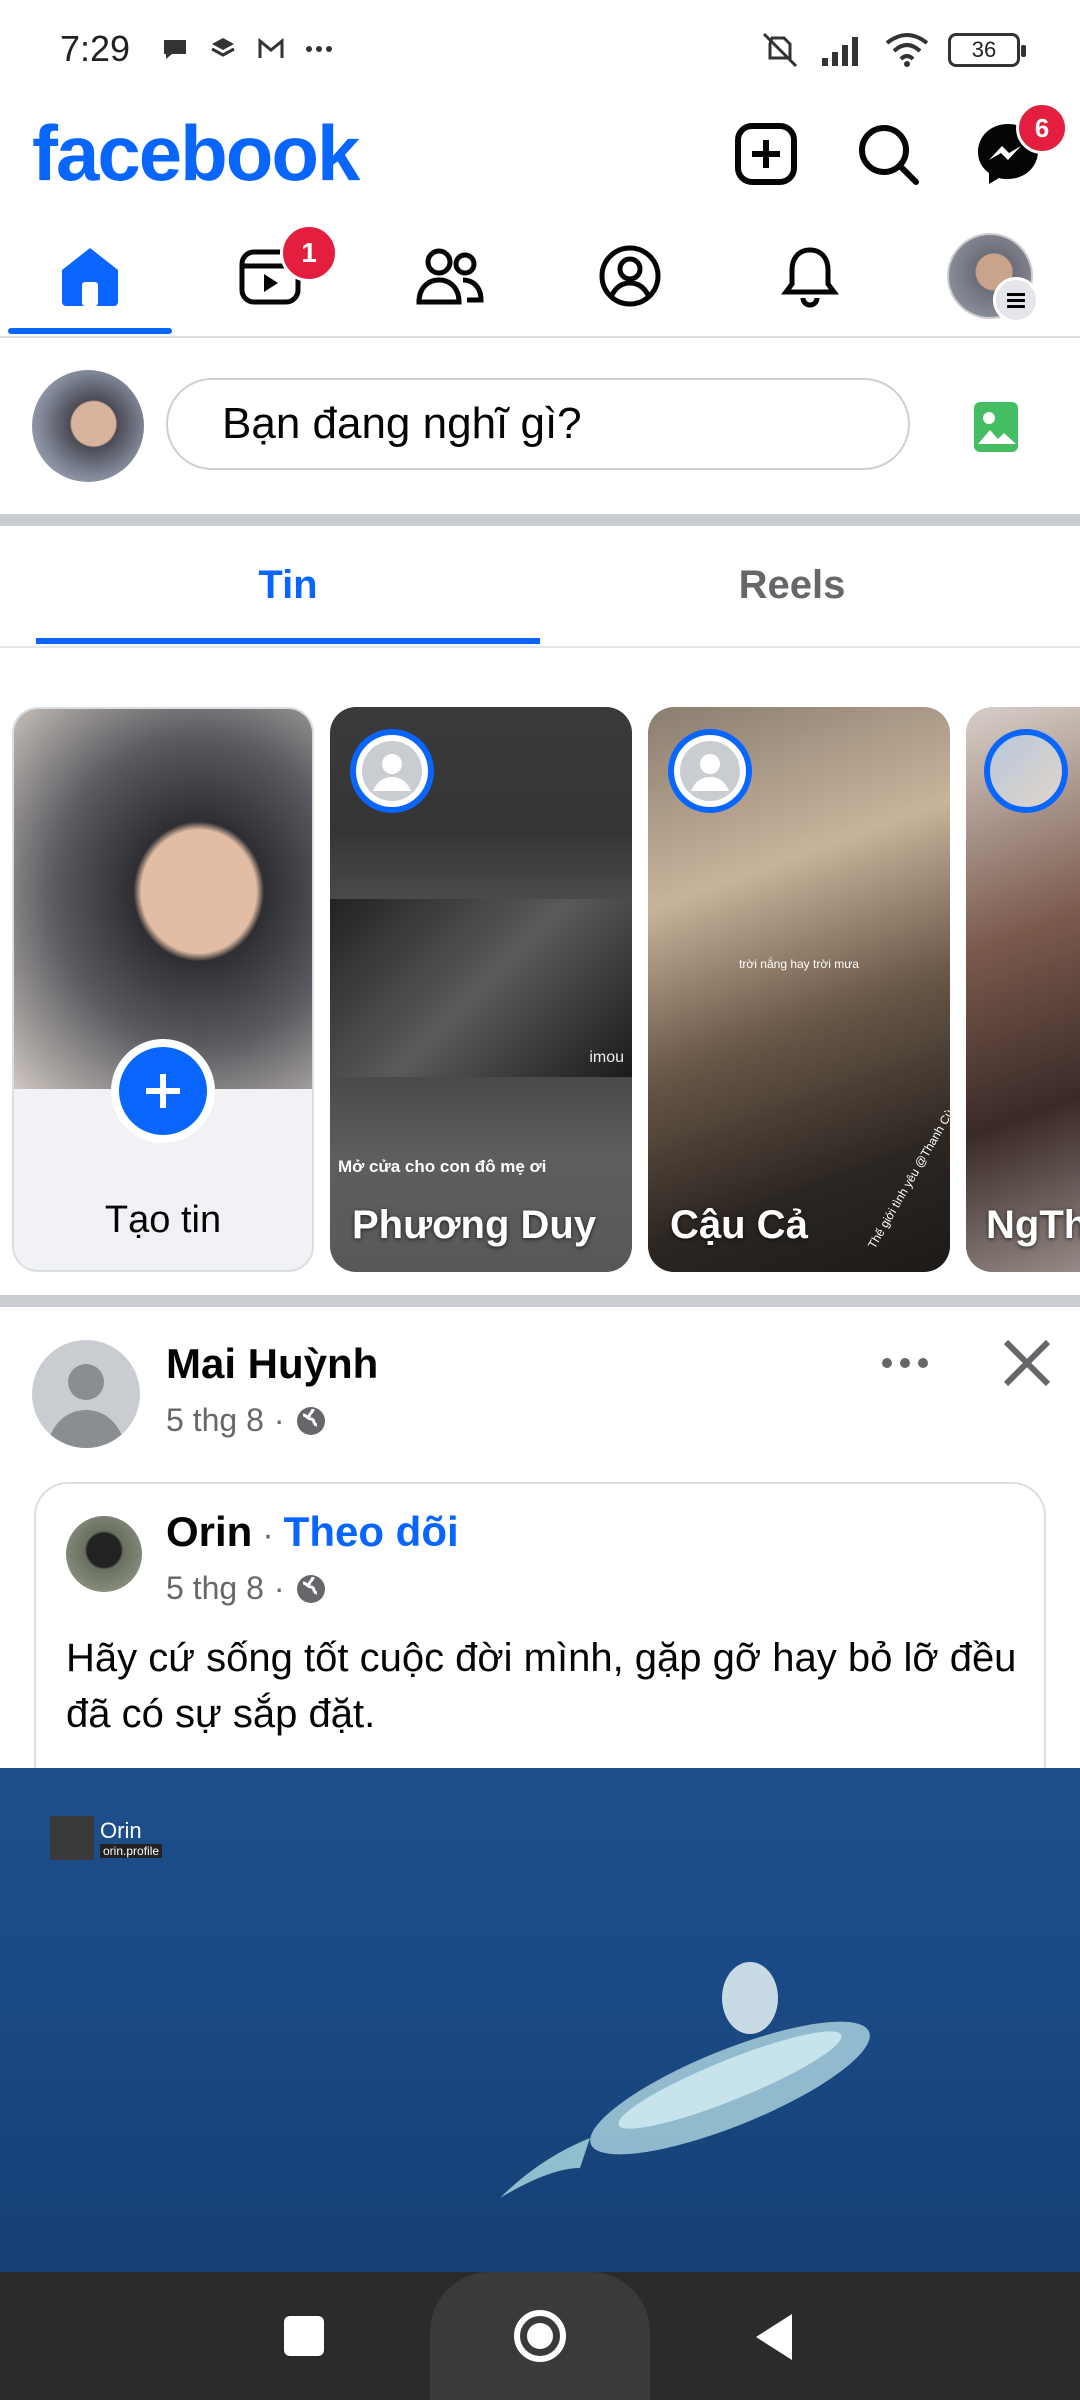 This screenshot has height=2400, width=1080. What do you see at coordinates (907, 50) in the screenshot?
I see `wifi-icon` at bounding box center [907, 50].